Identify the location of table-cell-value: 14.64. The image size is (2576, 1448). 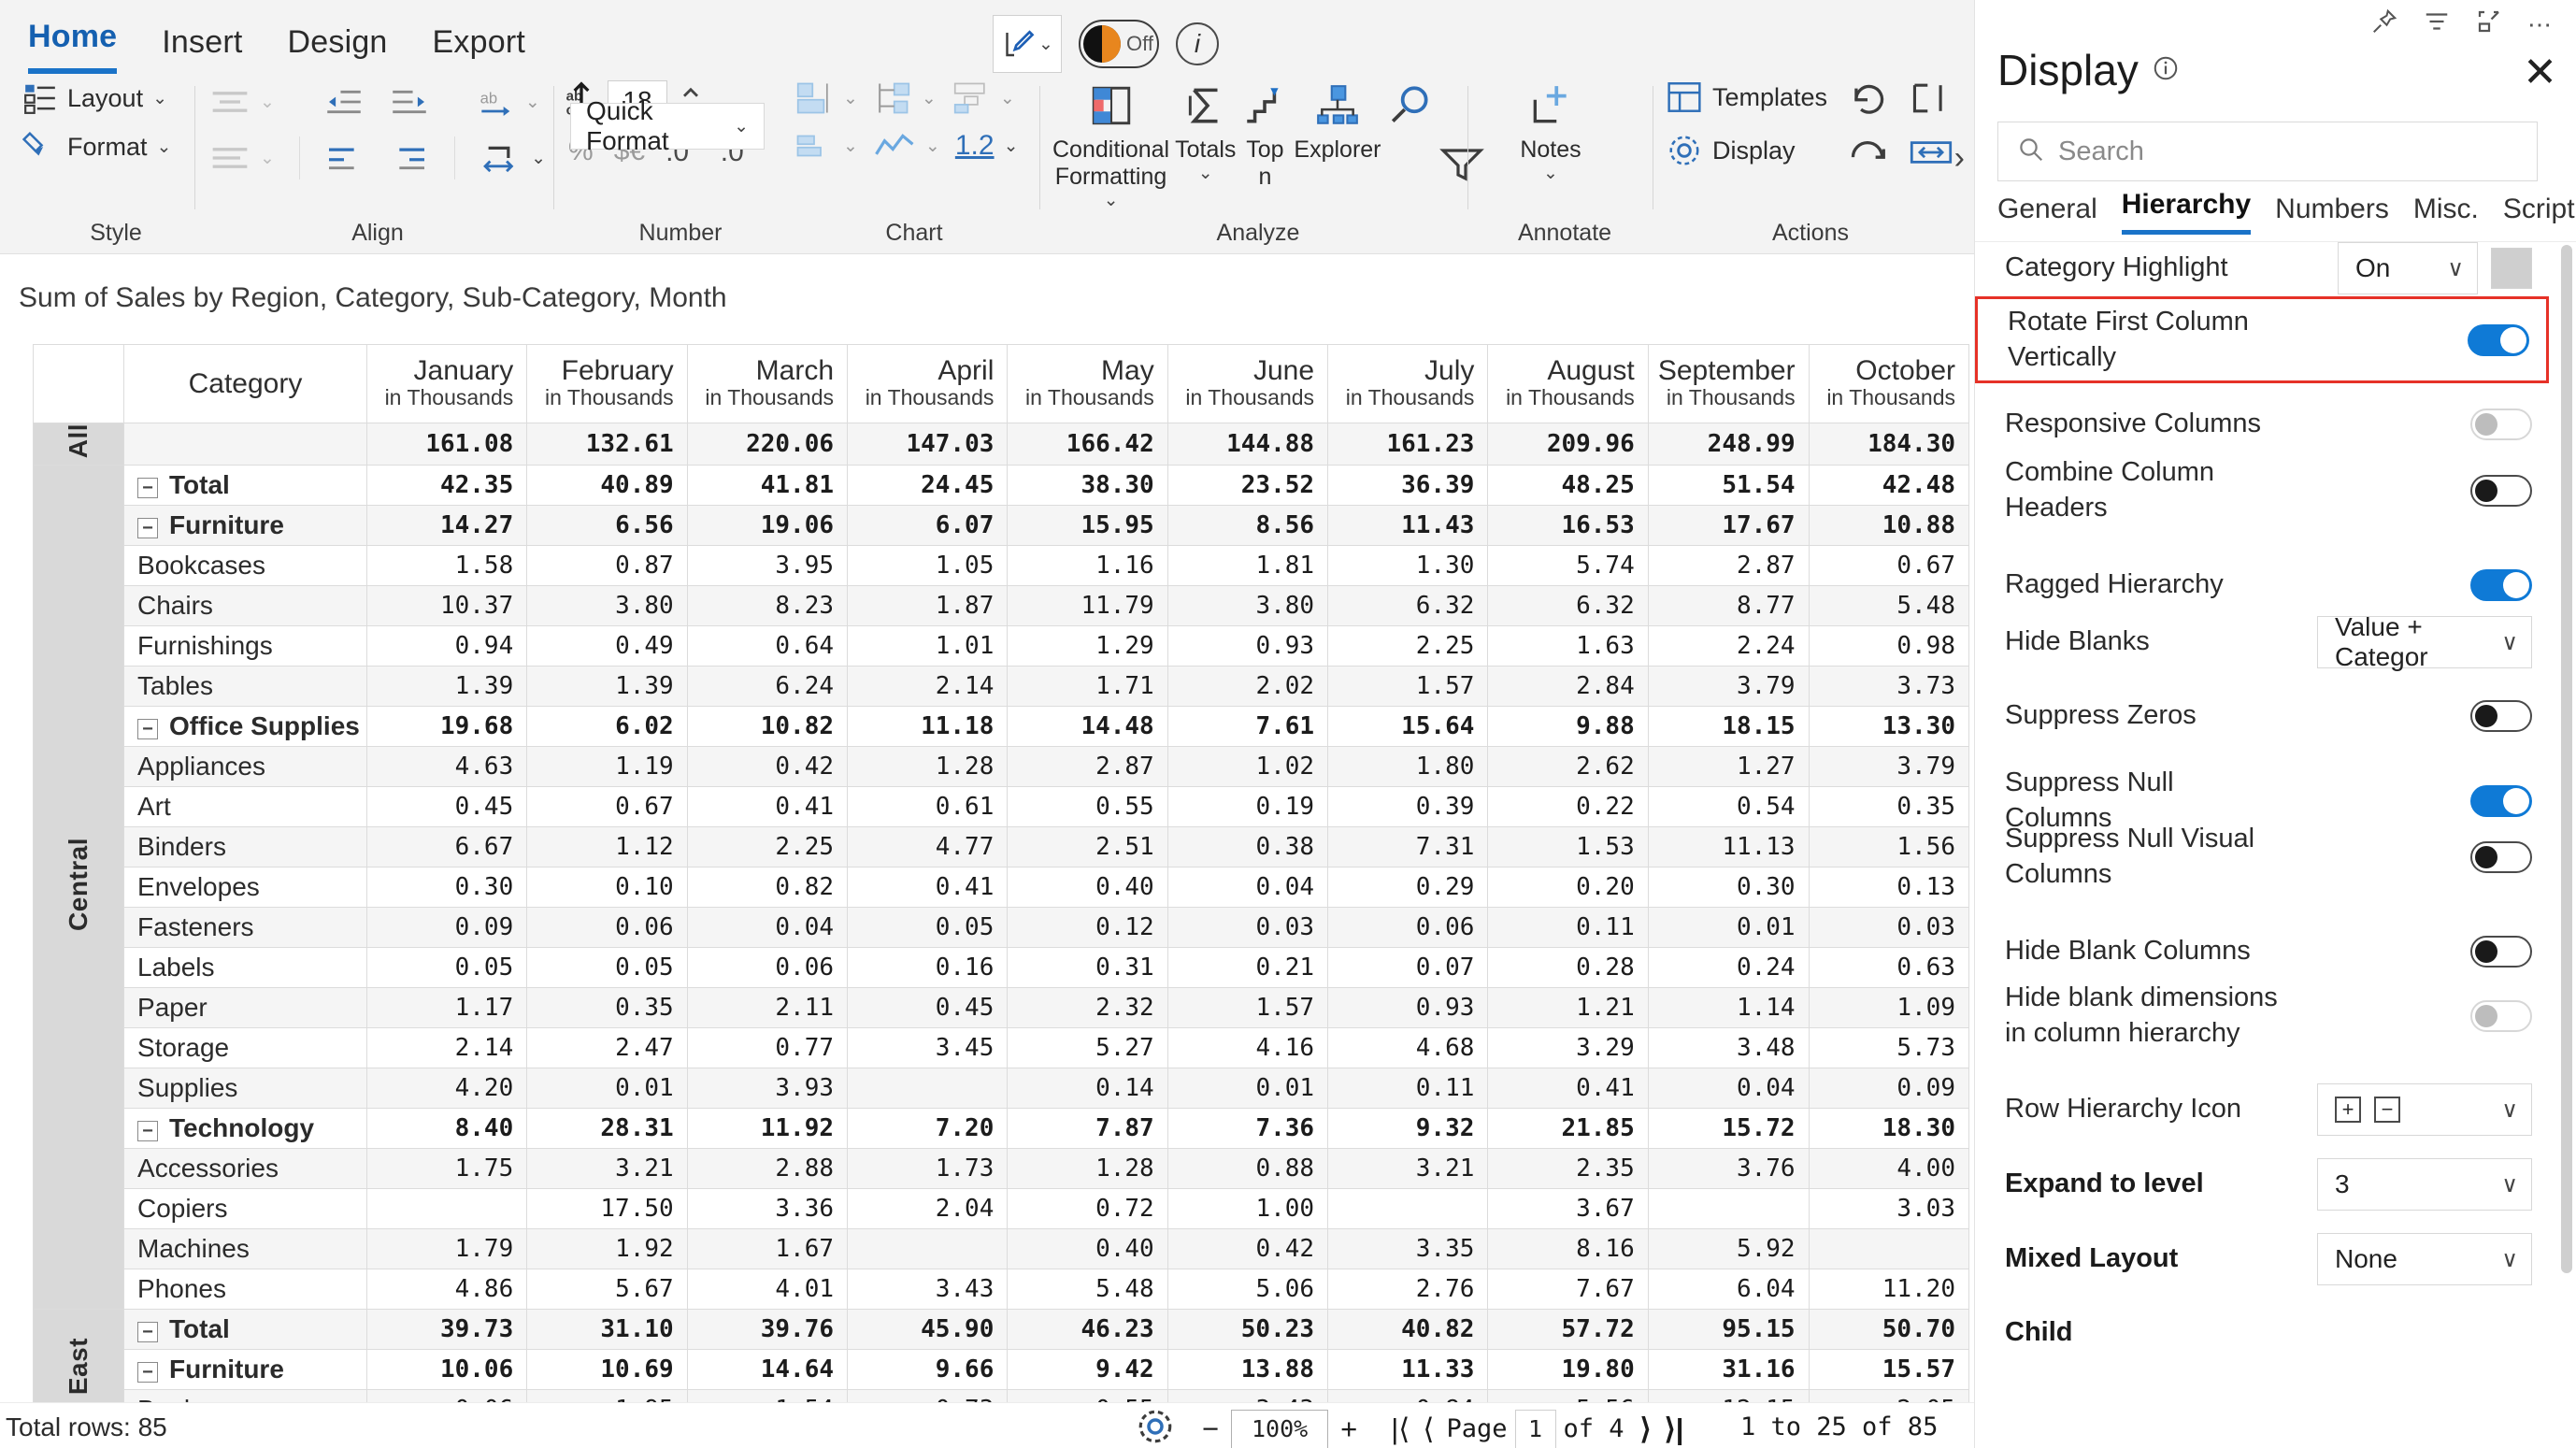
(767, 1370).